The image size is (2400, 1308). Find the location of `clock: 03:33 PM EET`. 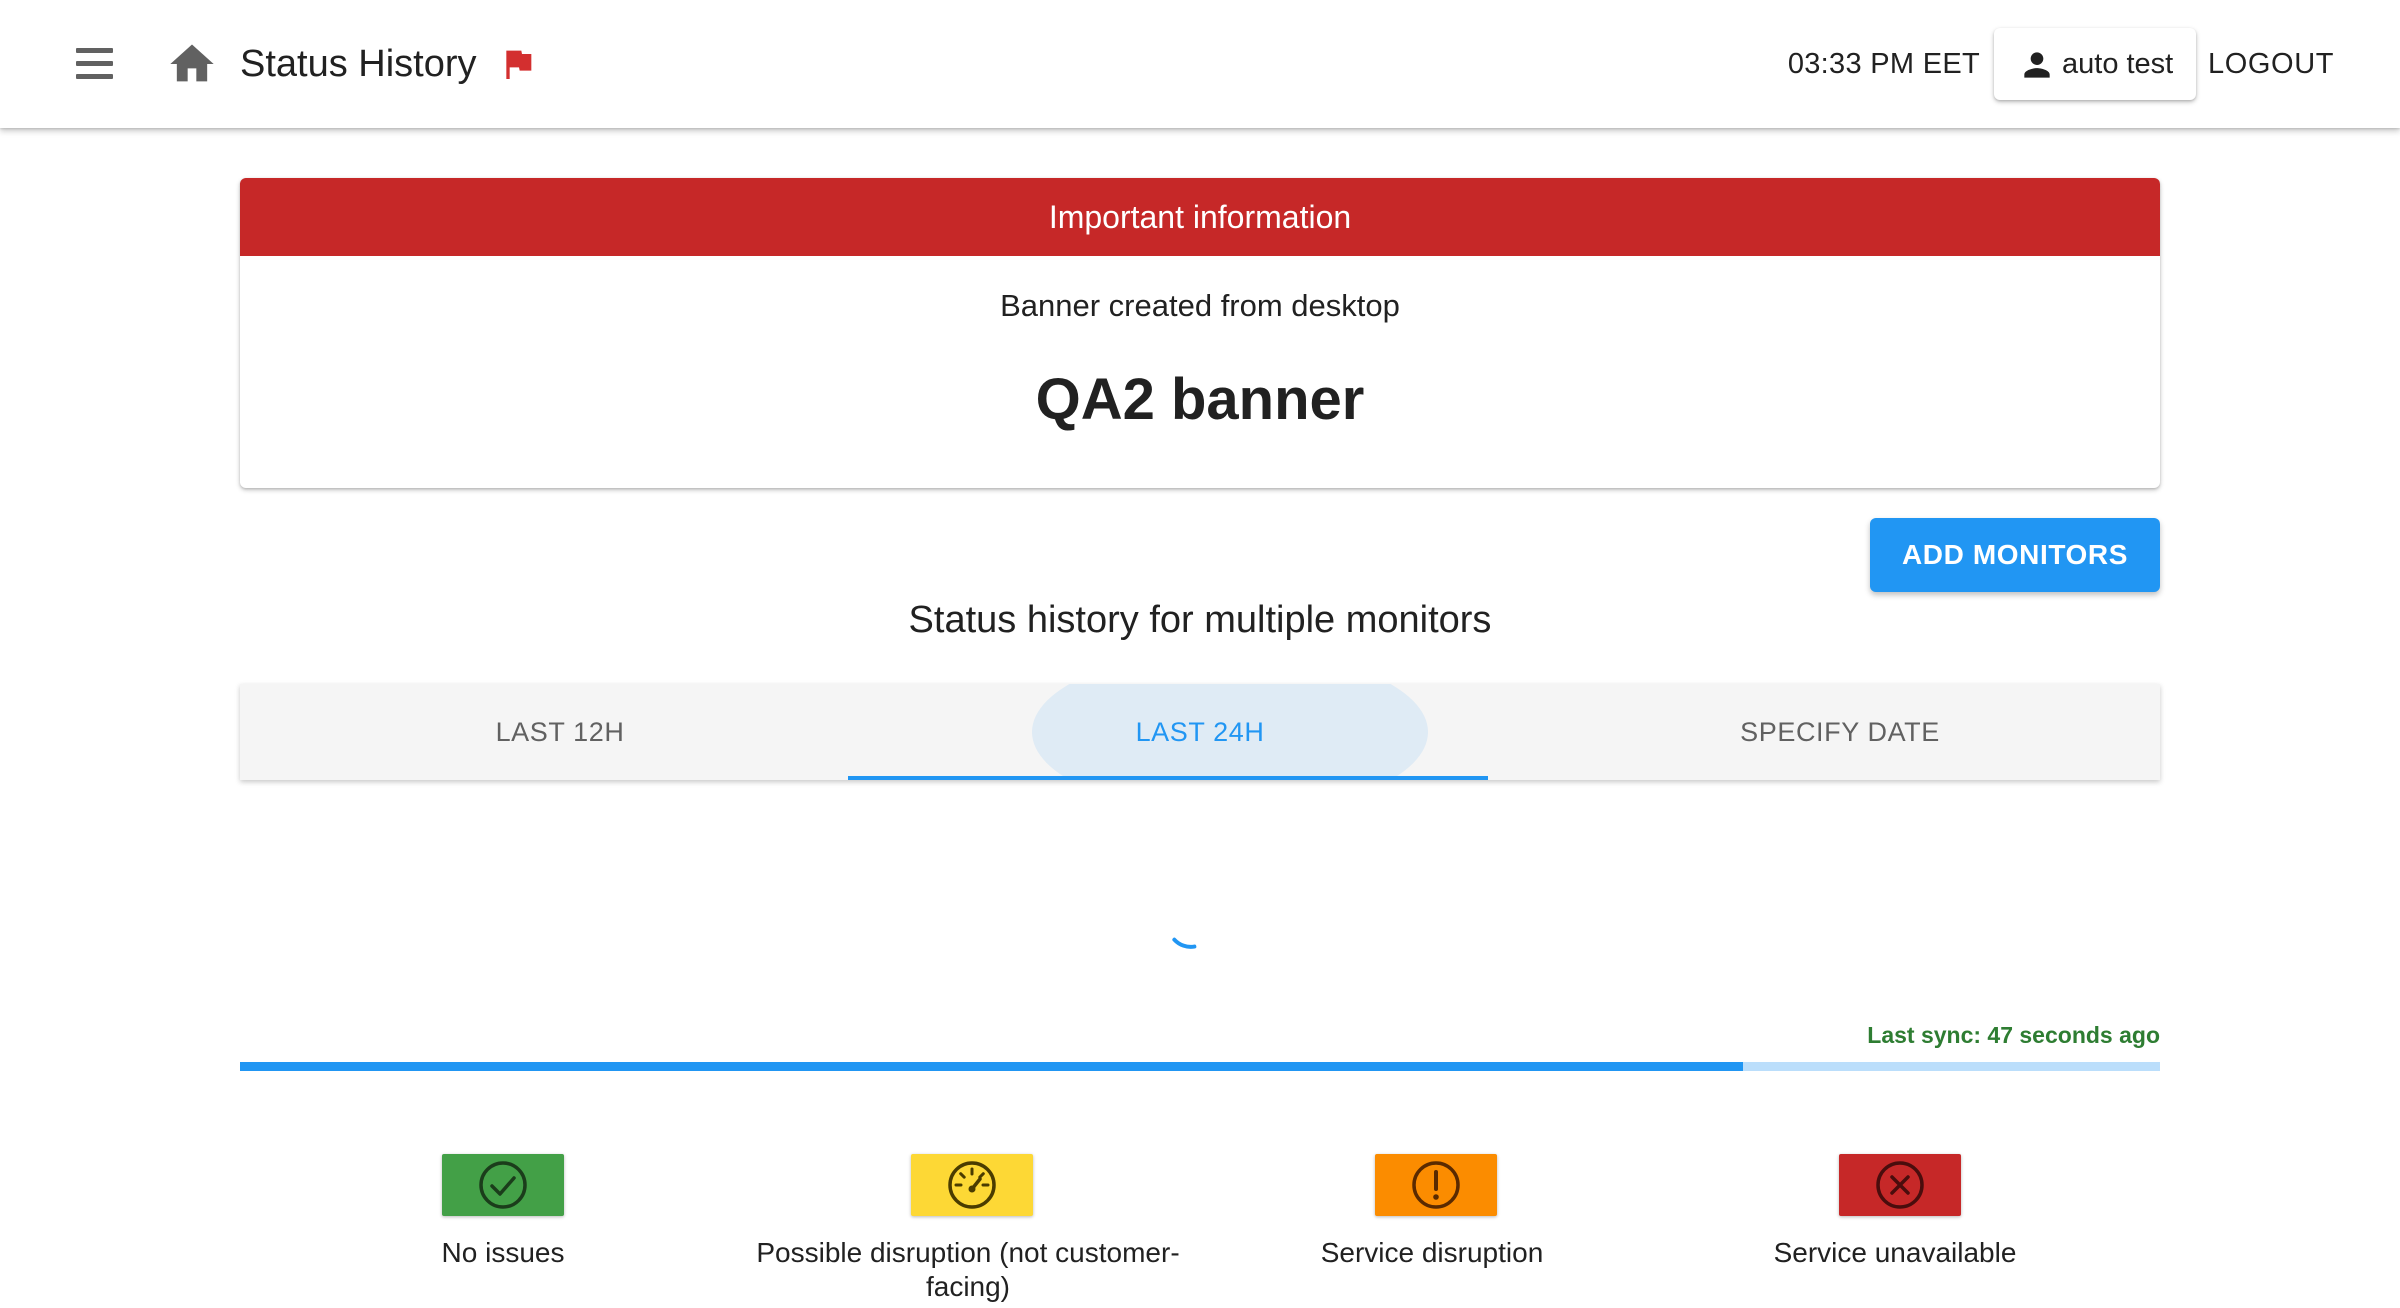

clock: 03:33 PM EET is located at coordinates (1883, 64).